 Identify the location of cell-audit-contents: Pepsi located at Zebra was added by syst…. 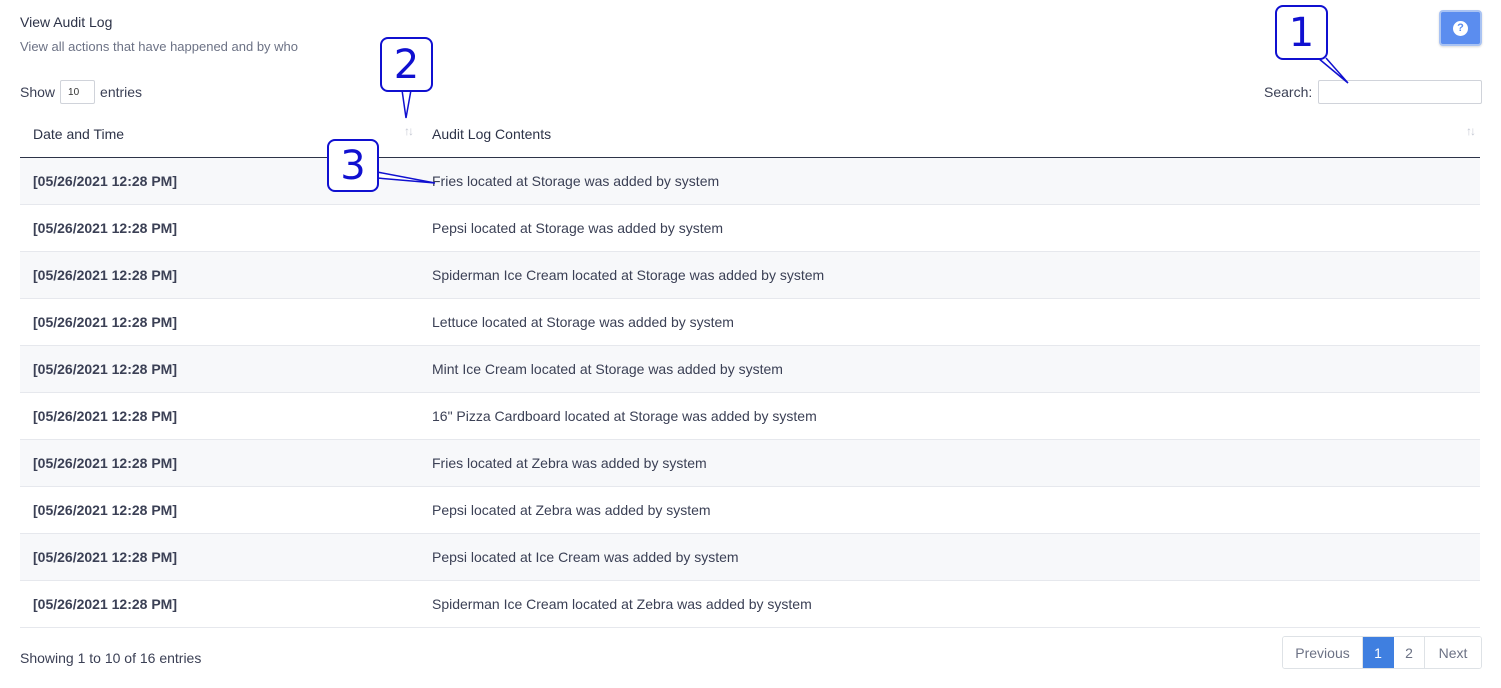
(571, 510).